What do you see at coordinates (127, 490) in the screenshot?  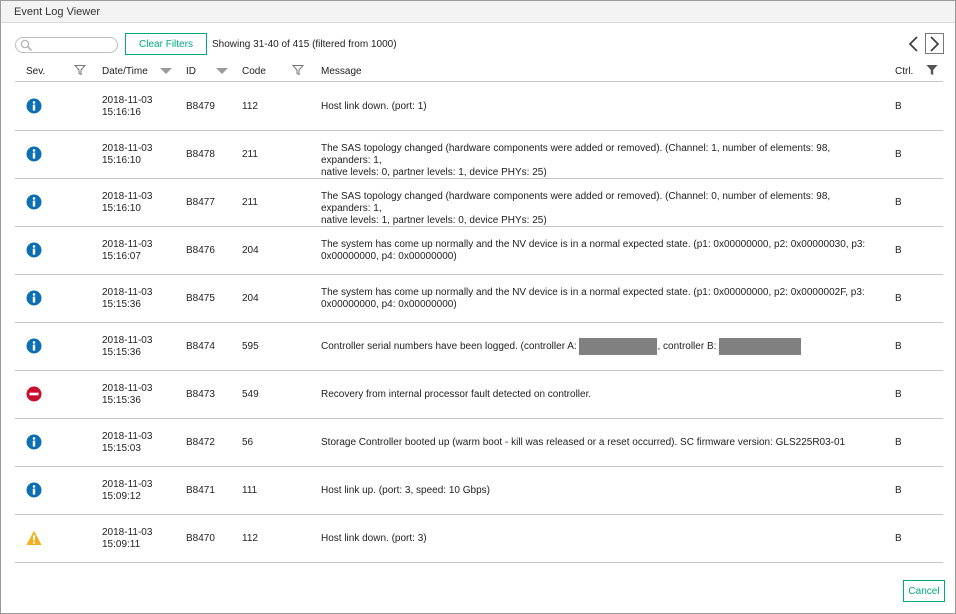 I see `event-datetime: 2018-11-03 15:09:12` at bounding box center [127, 490].